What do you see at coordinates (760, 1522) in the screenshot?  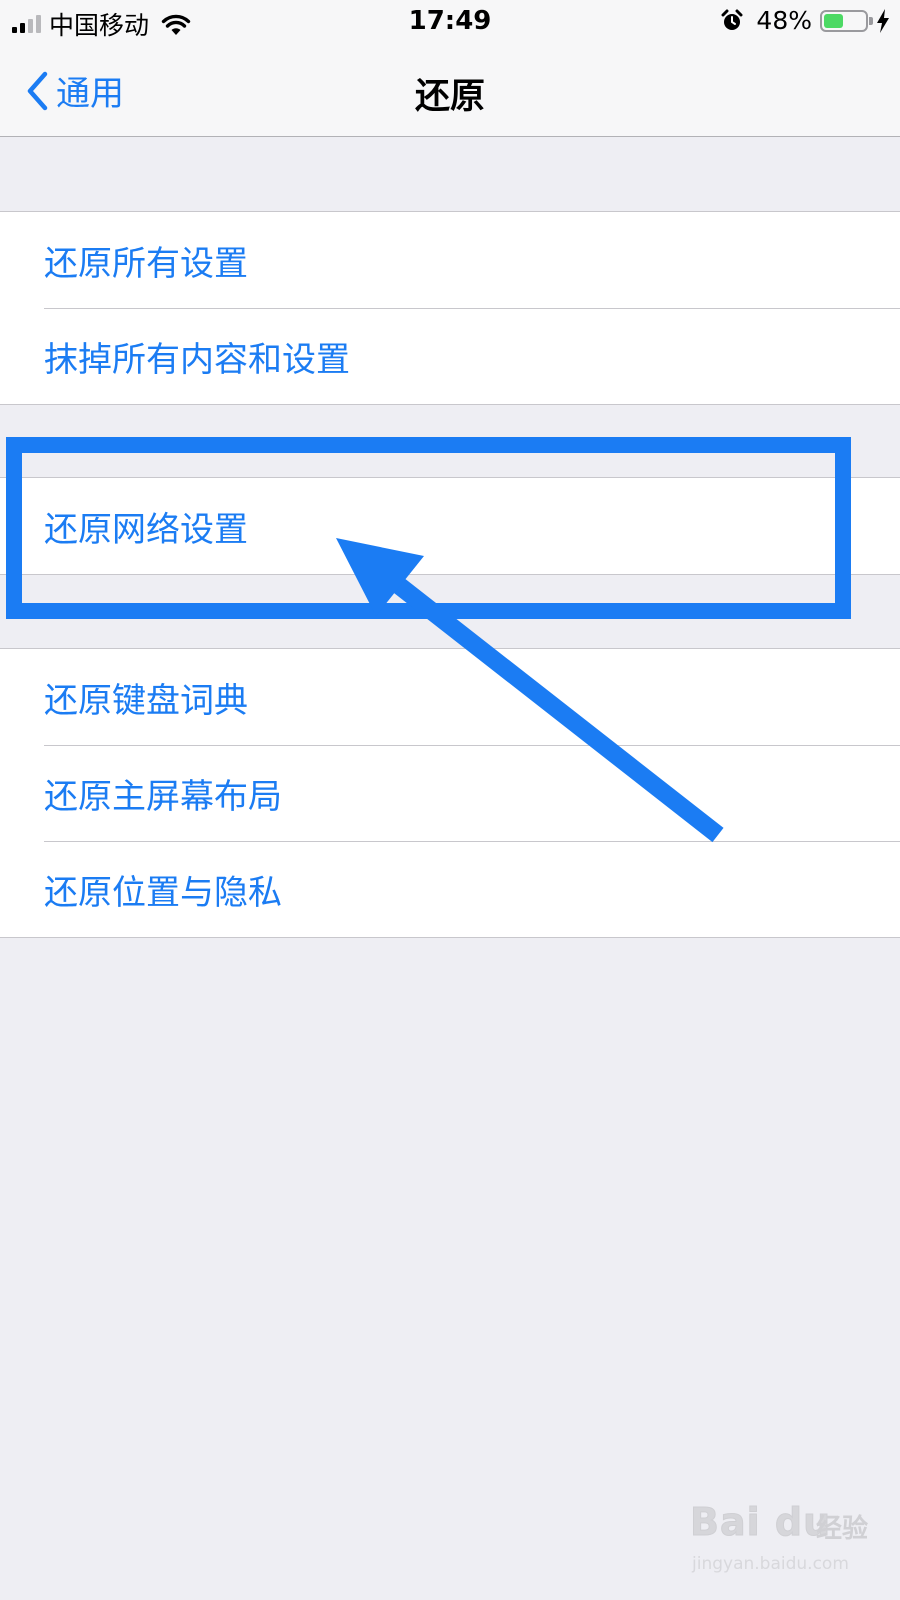 I see `watermark-logo: Bai du` at bounding box center [760, 1522].